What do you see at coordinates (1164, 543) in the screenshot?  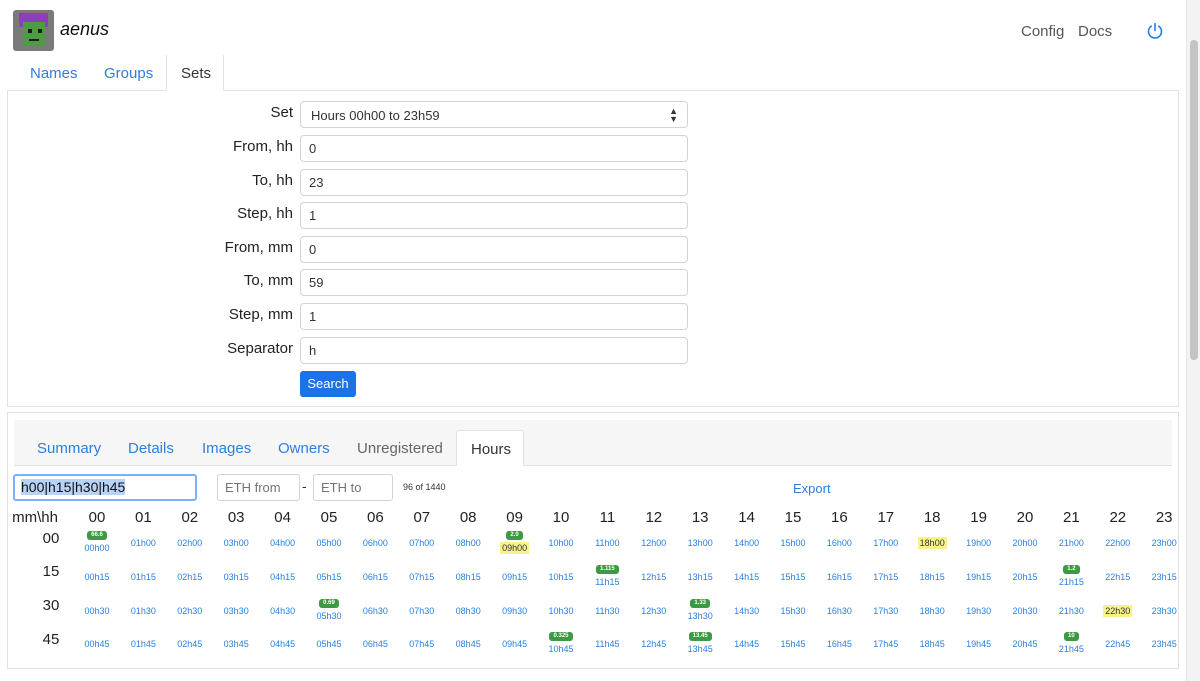 I see `hour-cell-23h00: 23h00` at bounding box center [1164, 543].